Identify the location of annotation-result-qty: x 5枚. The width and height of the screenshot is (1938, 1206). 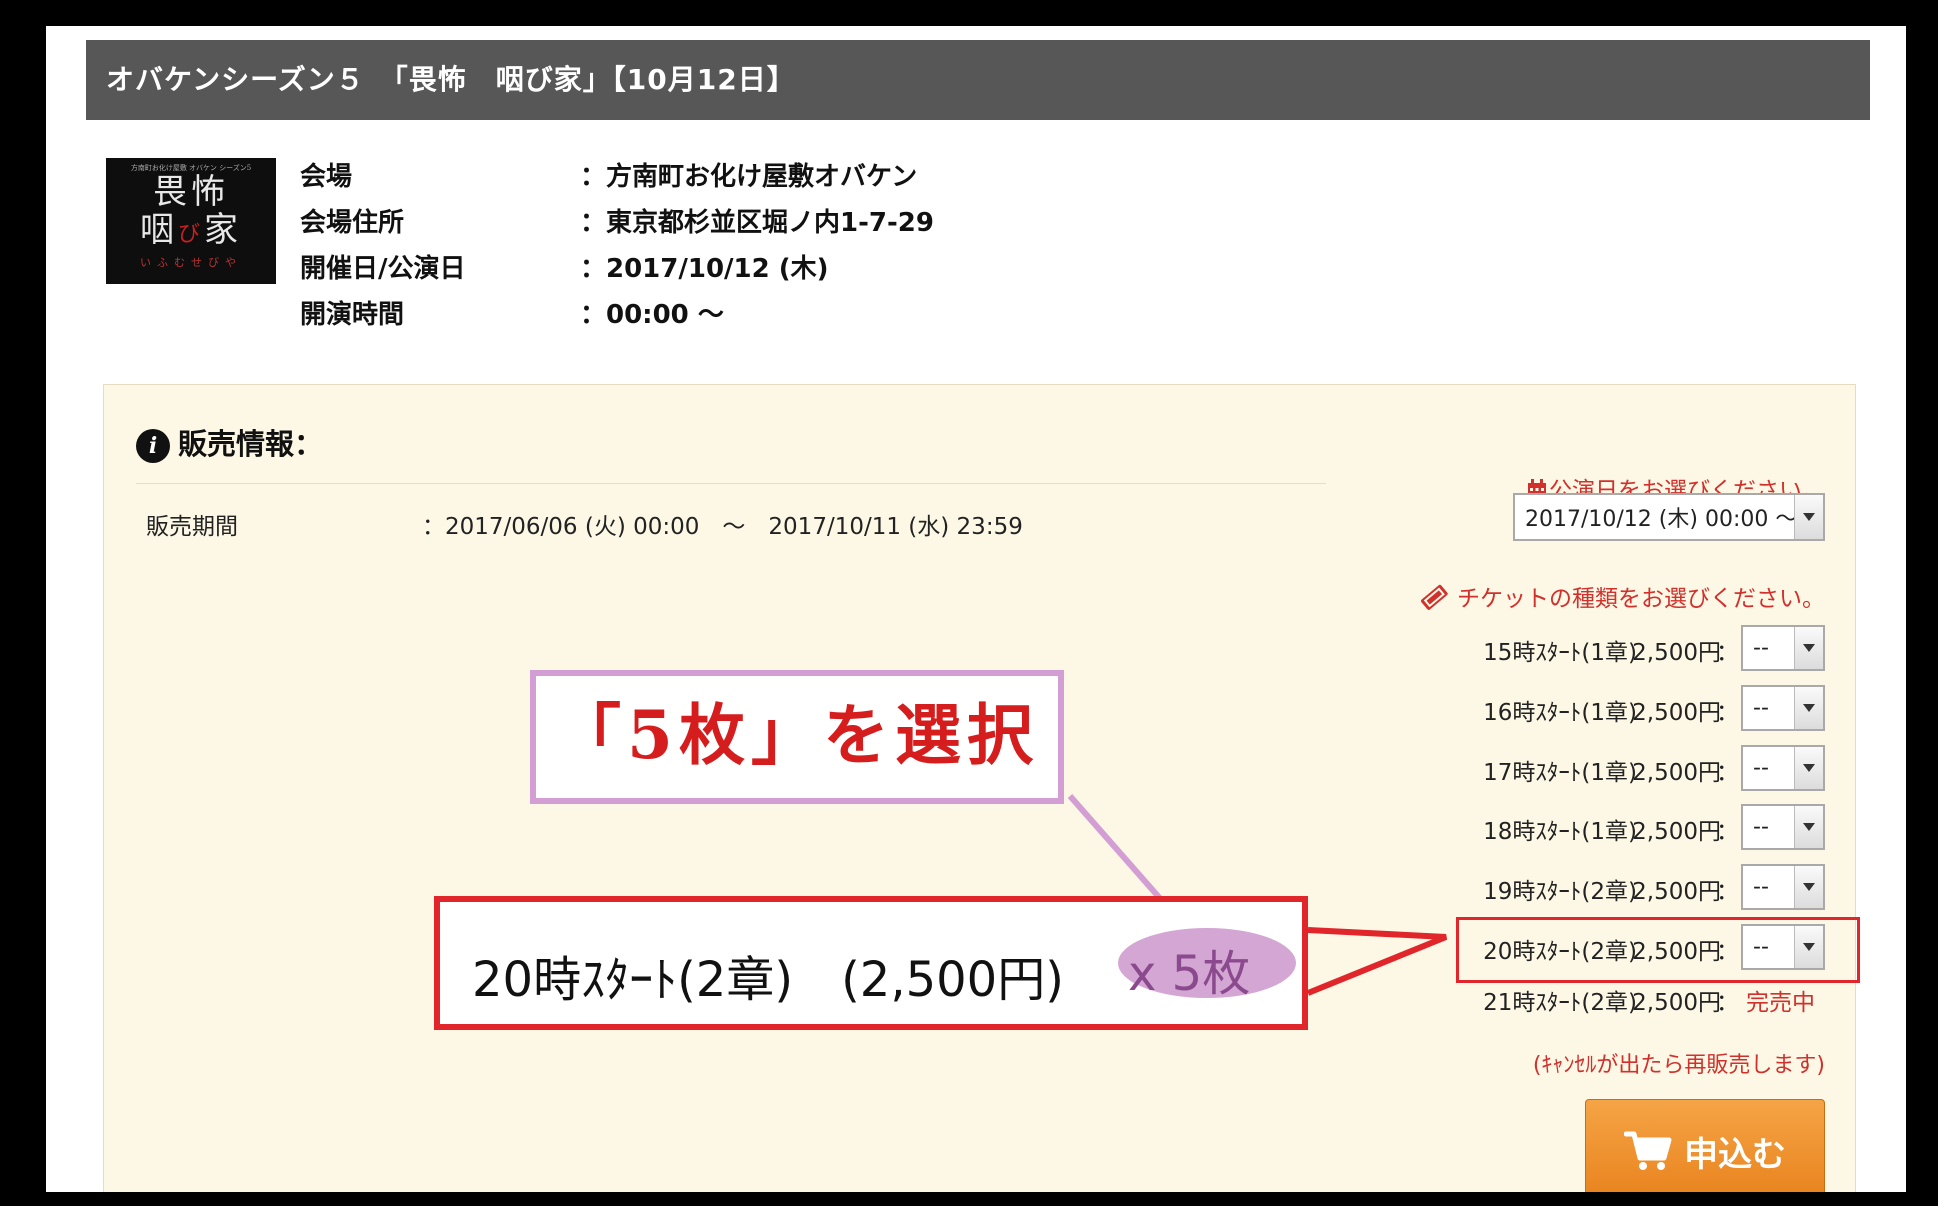
(1189, 974).